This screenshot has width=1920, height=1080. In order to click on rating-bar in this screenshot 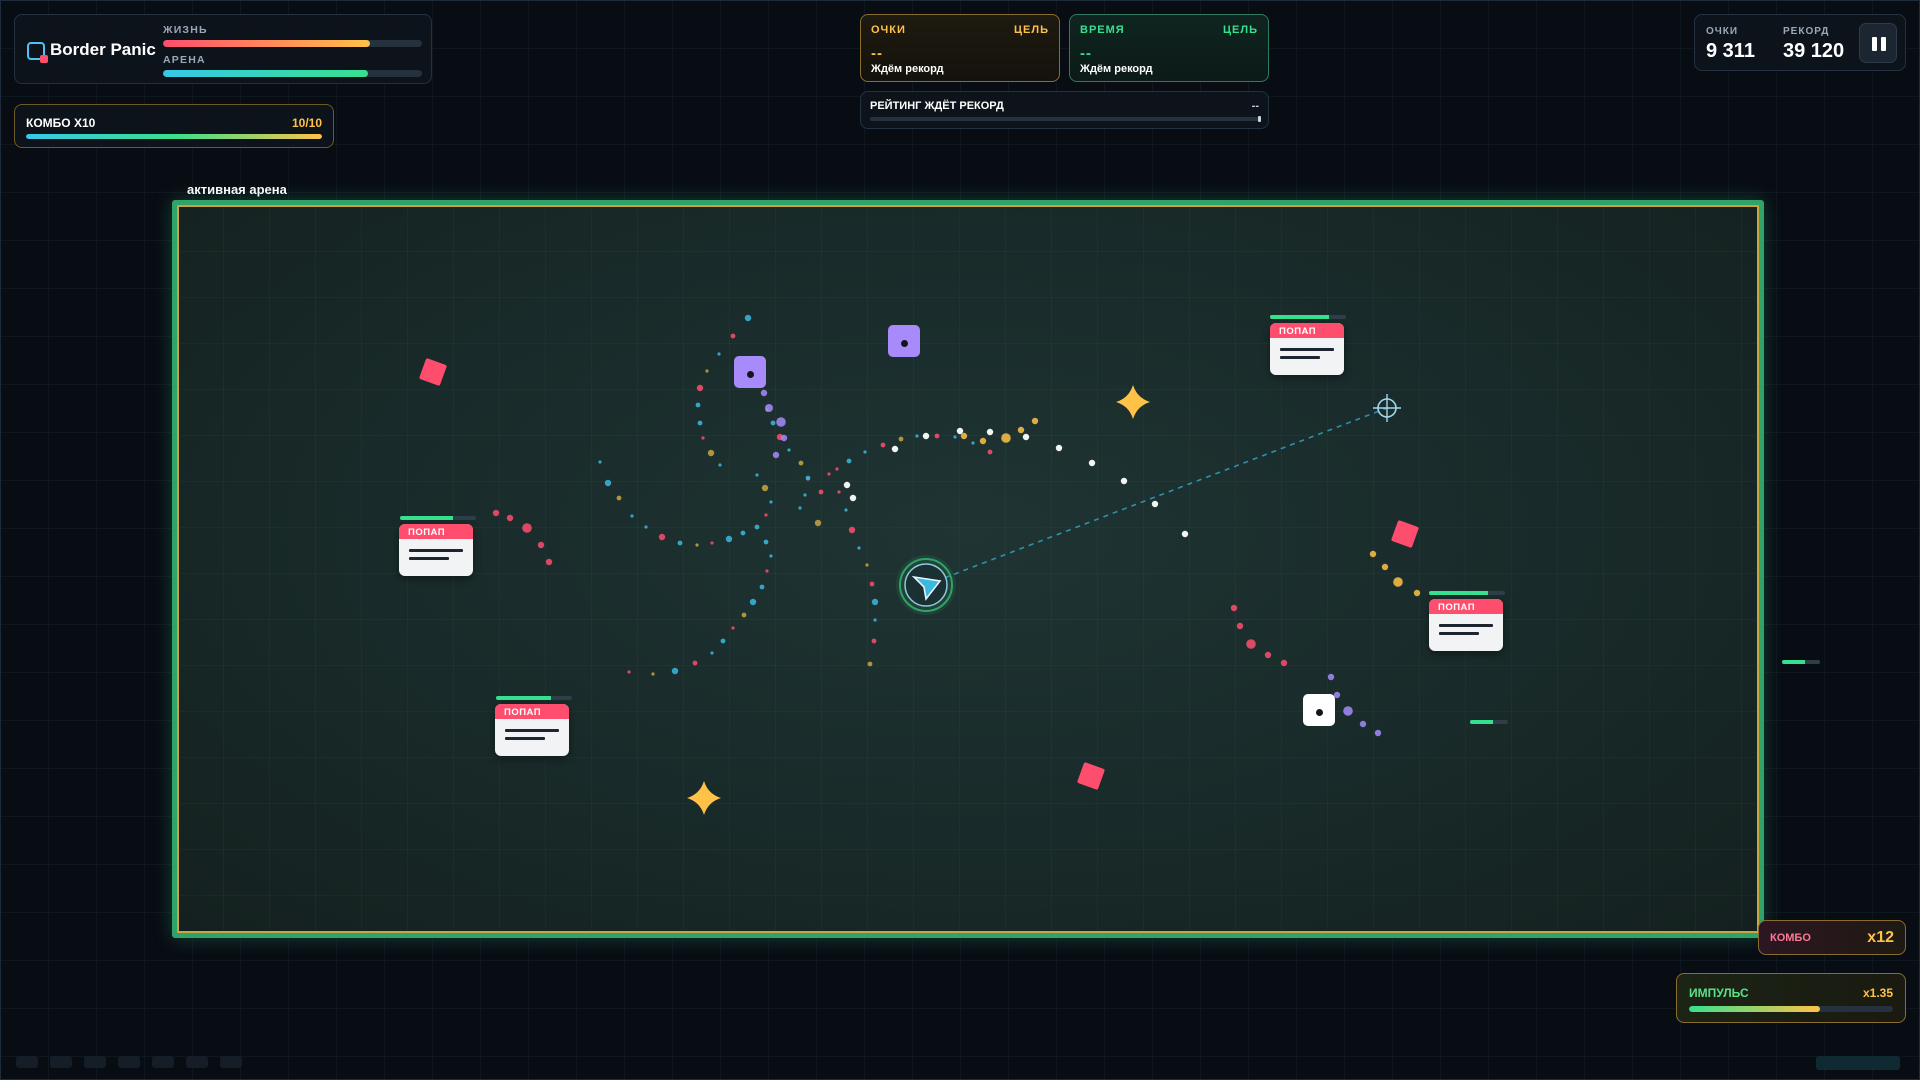, I will do `click(1065, 119)`.